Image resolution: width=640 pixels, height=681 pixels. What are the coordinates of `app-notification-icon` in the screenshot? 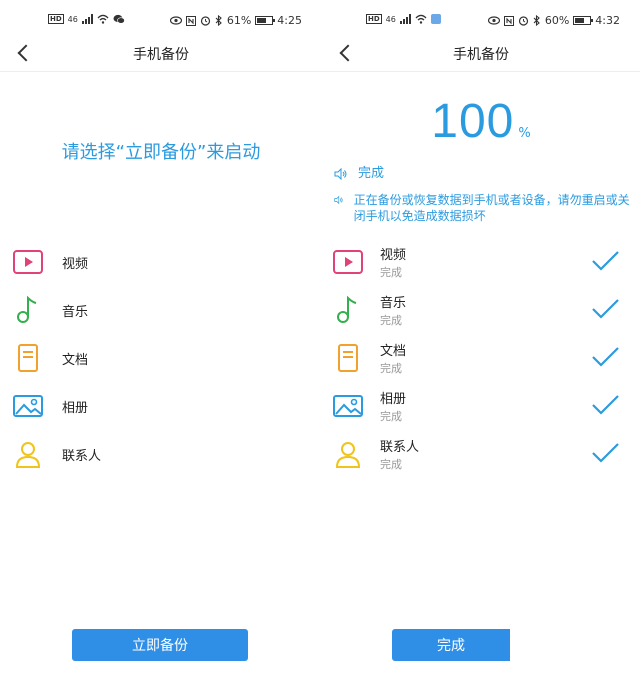 It's located at (435, 19).